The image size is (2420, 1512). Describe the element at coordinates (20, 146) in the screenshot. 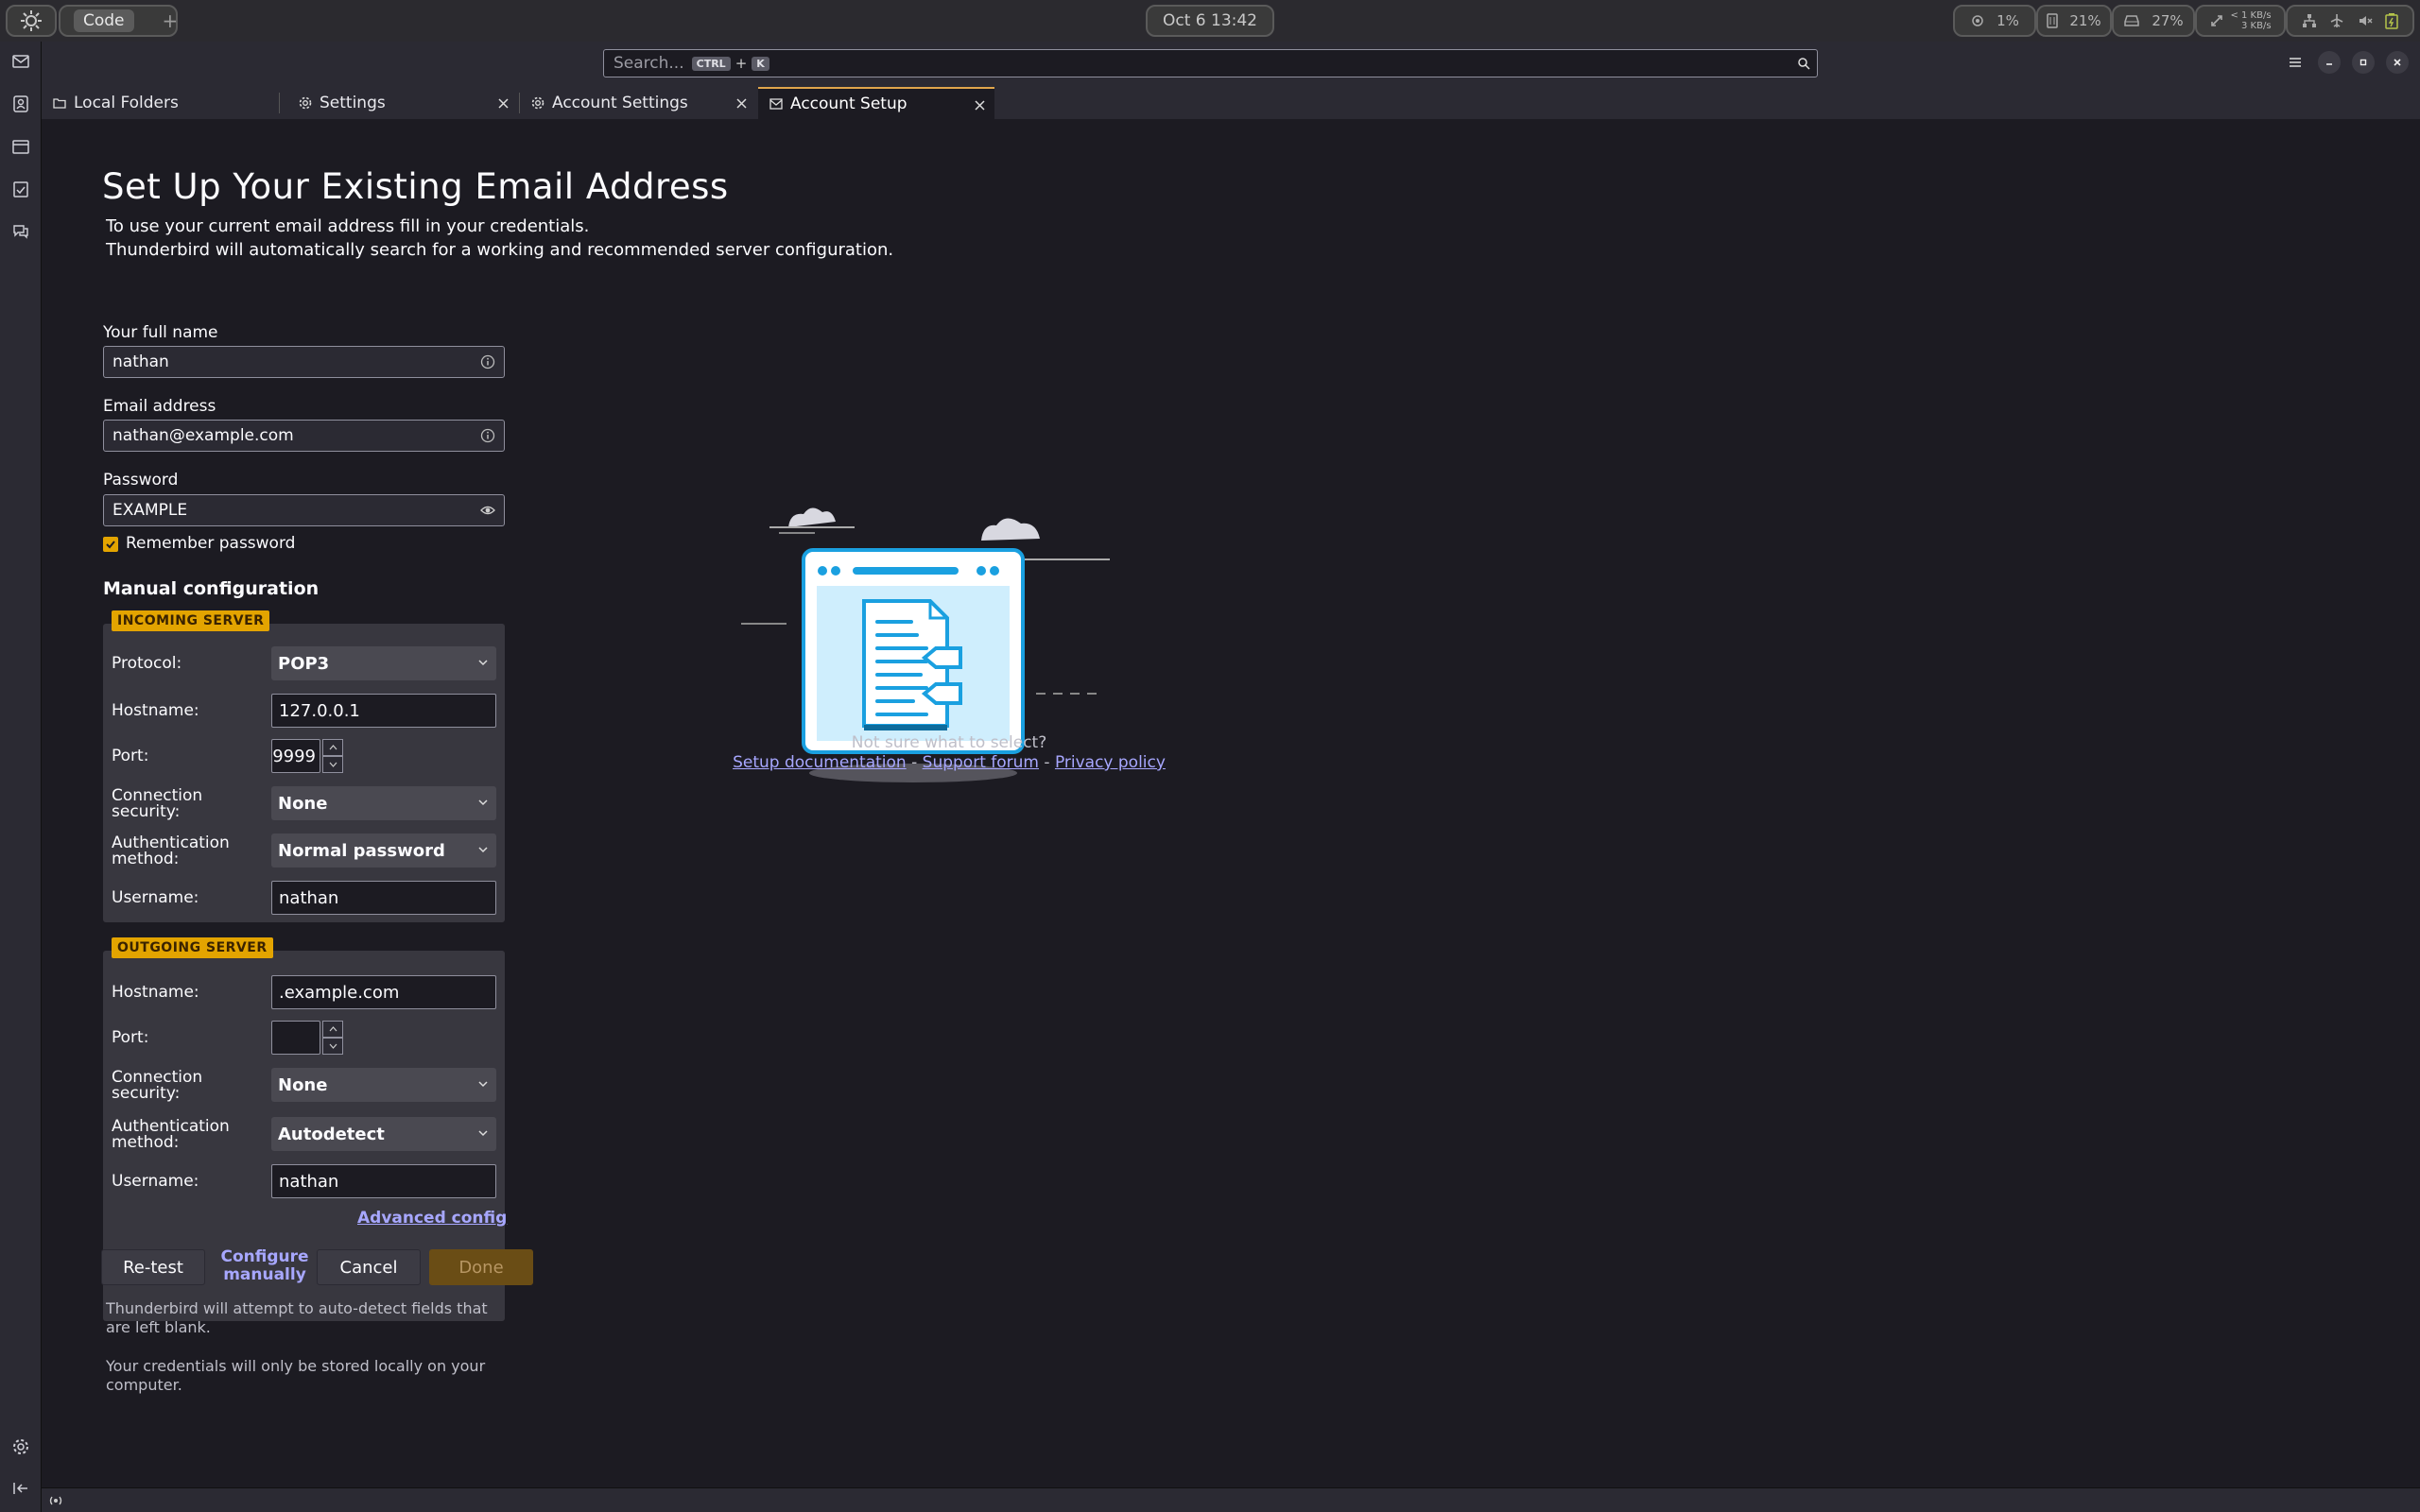

I see `calendar-button` at that location.